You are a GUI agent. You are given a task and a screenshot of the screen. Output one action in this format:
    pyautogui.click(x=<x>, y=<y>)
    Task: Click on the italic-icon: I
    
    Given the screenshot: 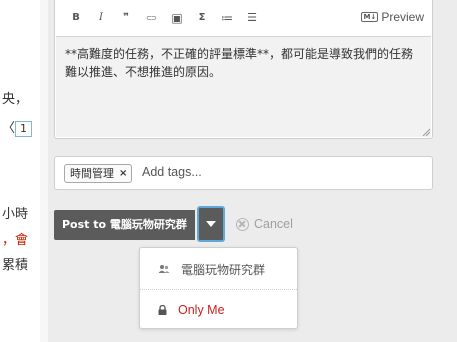 What is the action you would take?
    pyautogui.click(x=101, y=17)
    